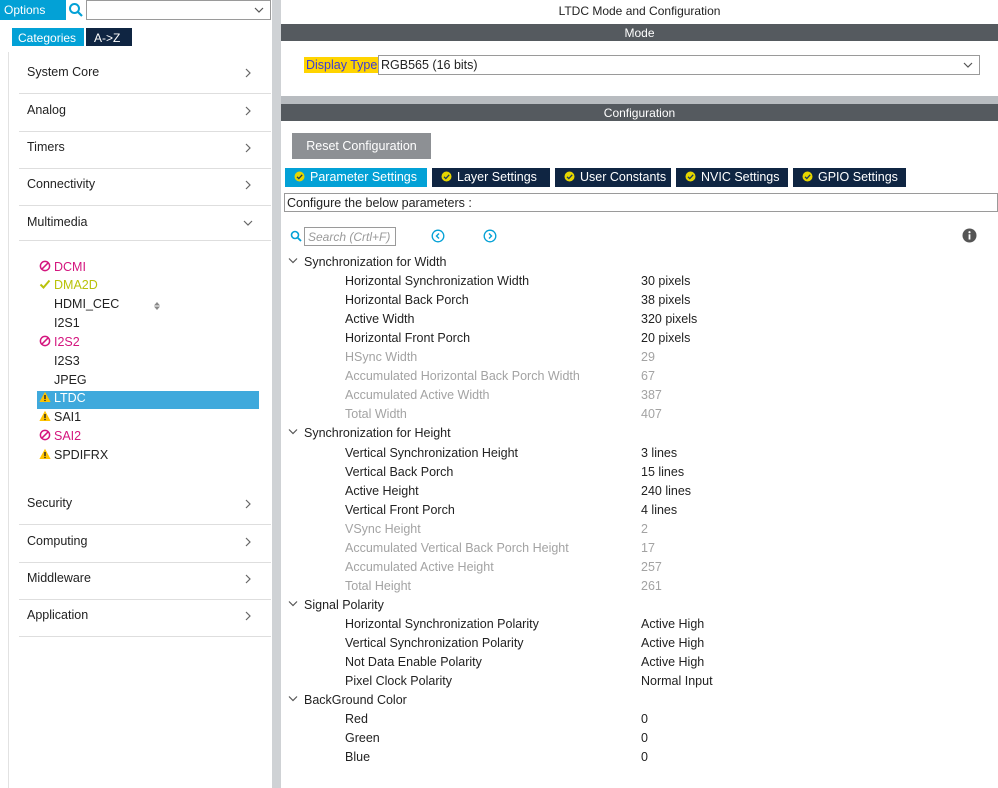 The height and width of the screenshot is (788, 998). Describe the element at coordinates (148, 419) in the screenshot. I see `peripheral-sai1: SAI1` at that location.